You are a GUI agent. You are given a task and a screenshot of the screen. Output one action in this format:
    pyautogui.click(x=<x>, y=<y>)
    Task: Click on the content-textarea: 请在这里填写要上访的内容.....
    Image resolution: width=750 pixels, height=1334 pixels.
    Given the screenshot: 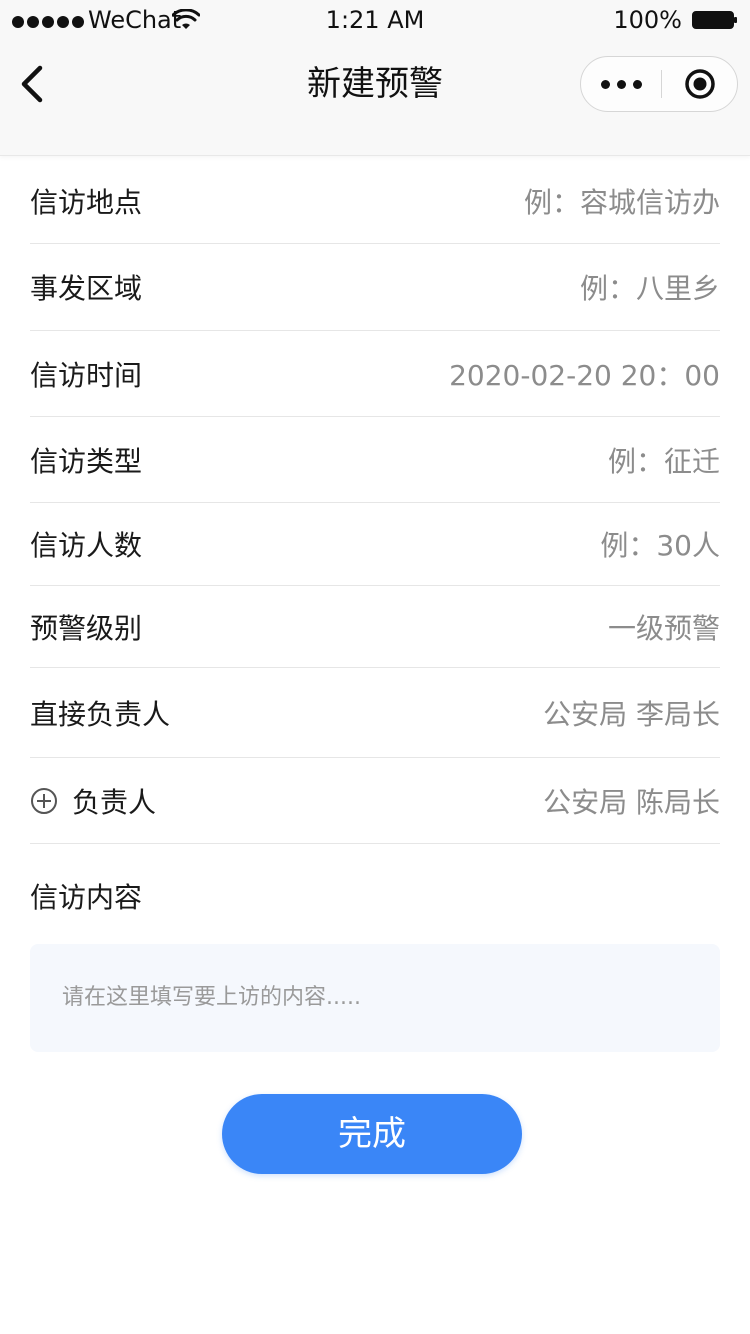 What is the action you would take?
    pyautogui.click(x=375, y=998)
    